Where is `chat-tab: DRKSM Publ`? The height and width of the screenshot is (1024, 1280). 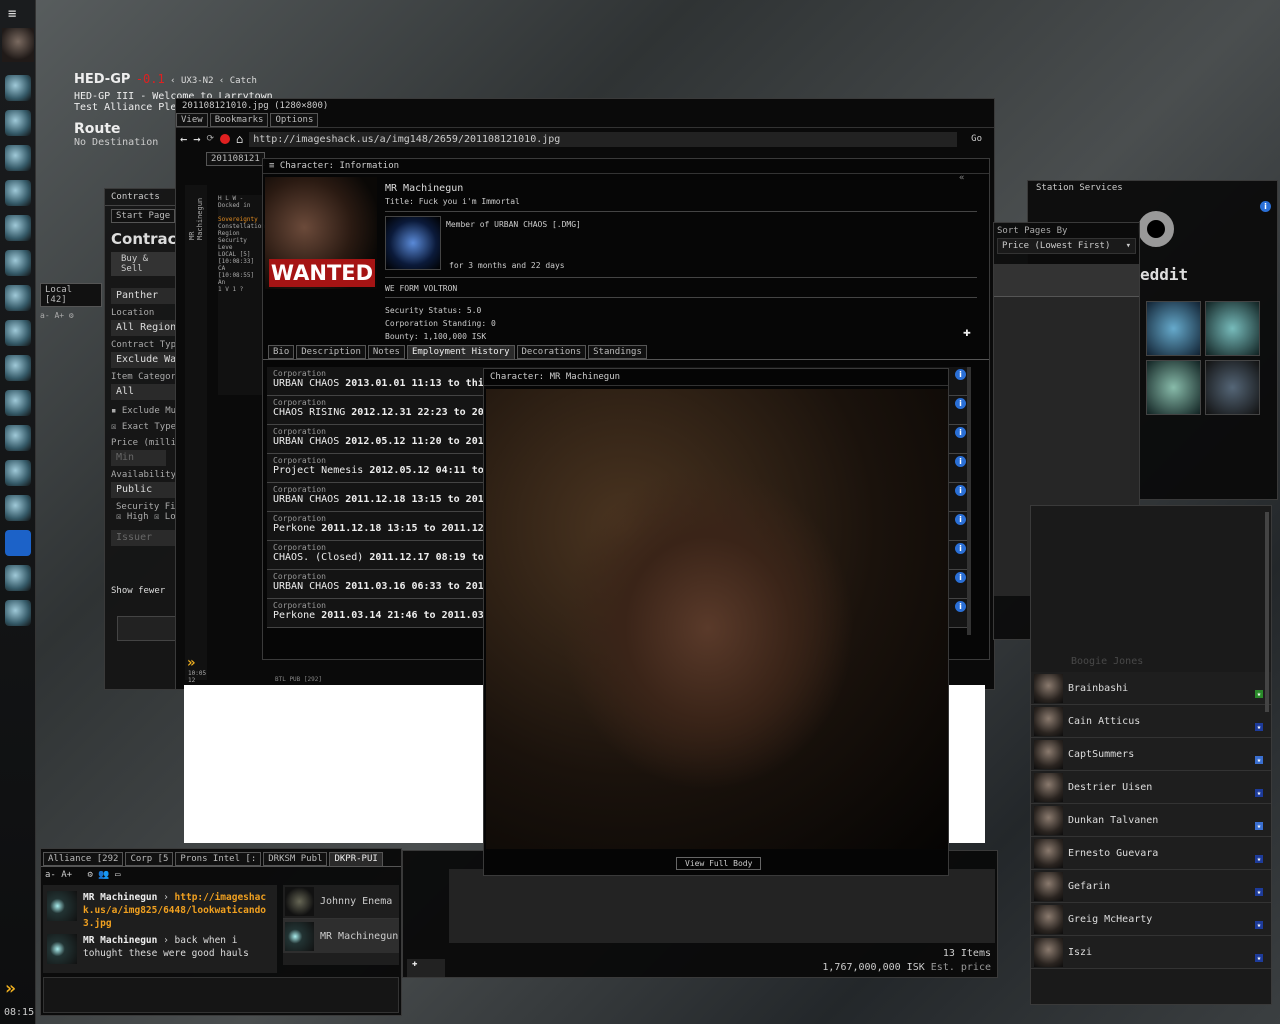
chat-tab: DRKSM Publ is located at coordinates (295, 859).